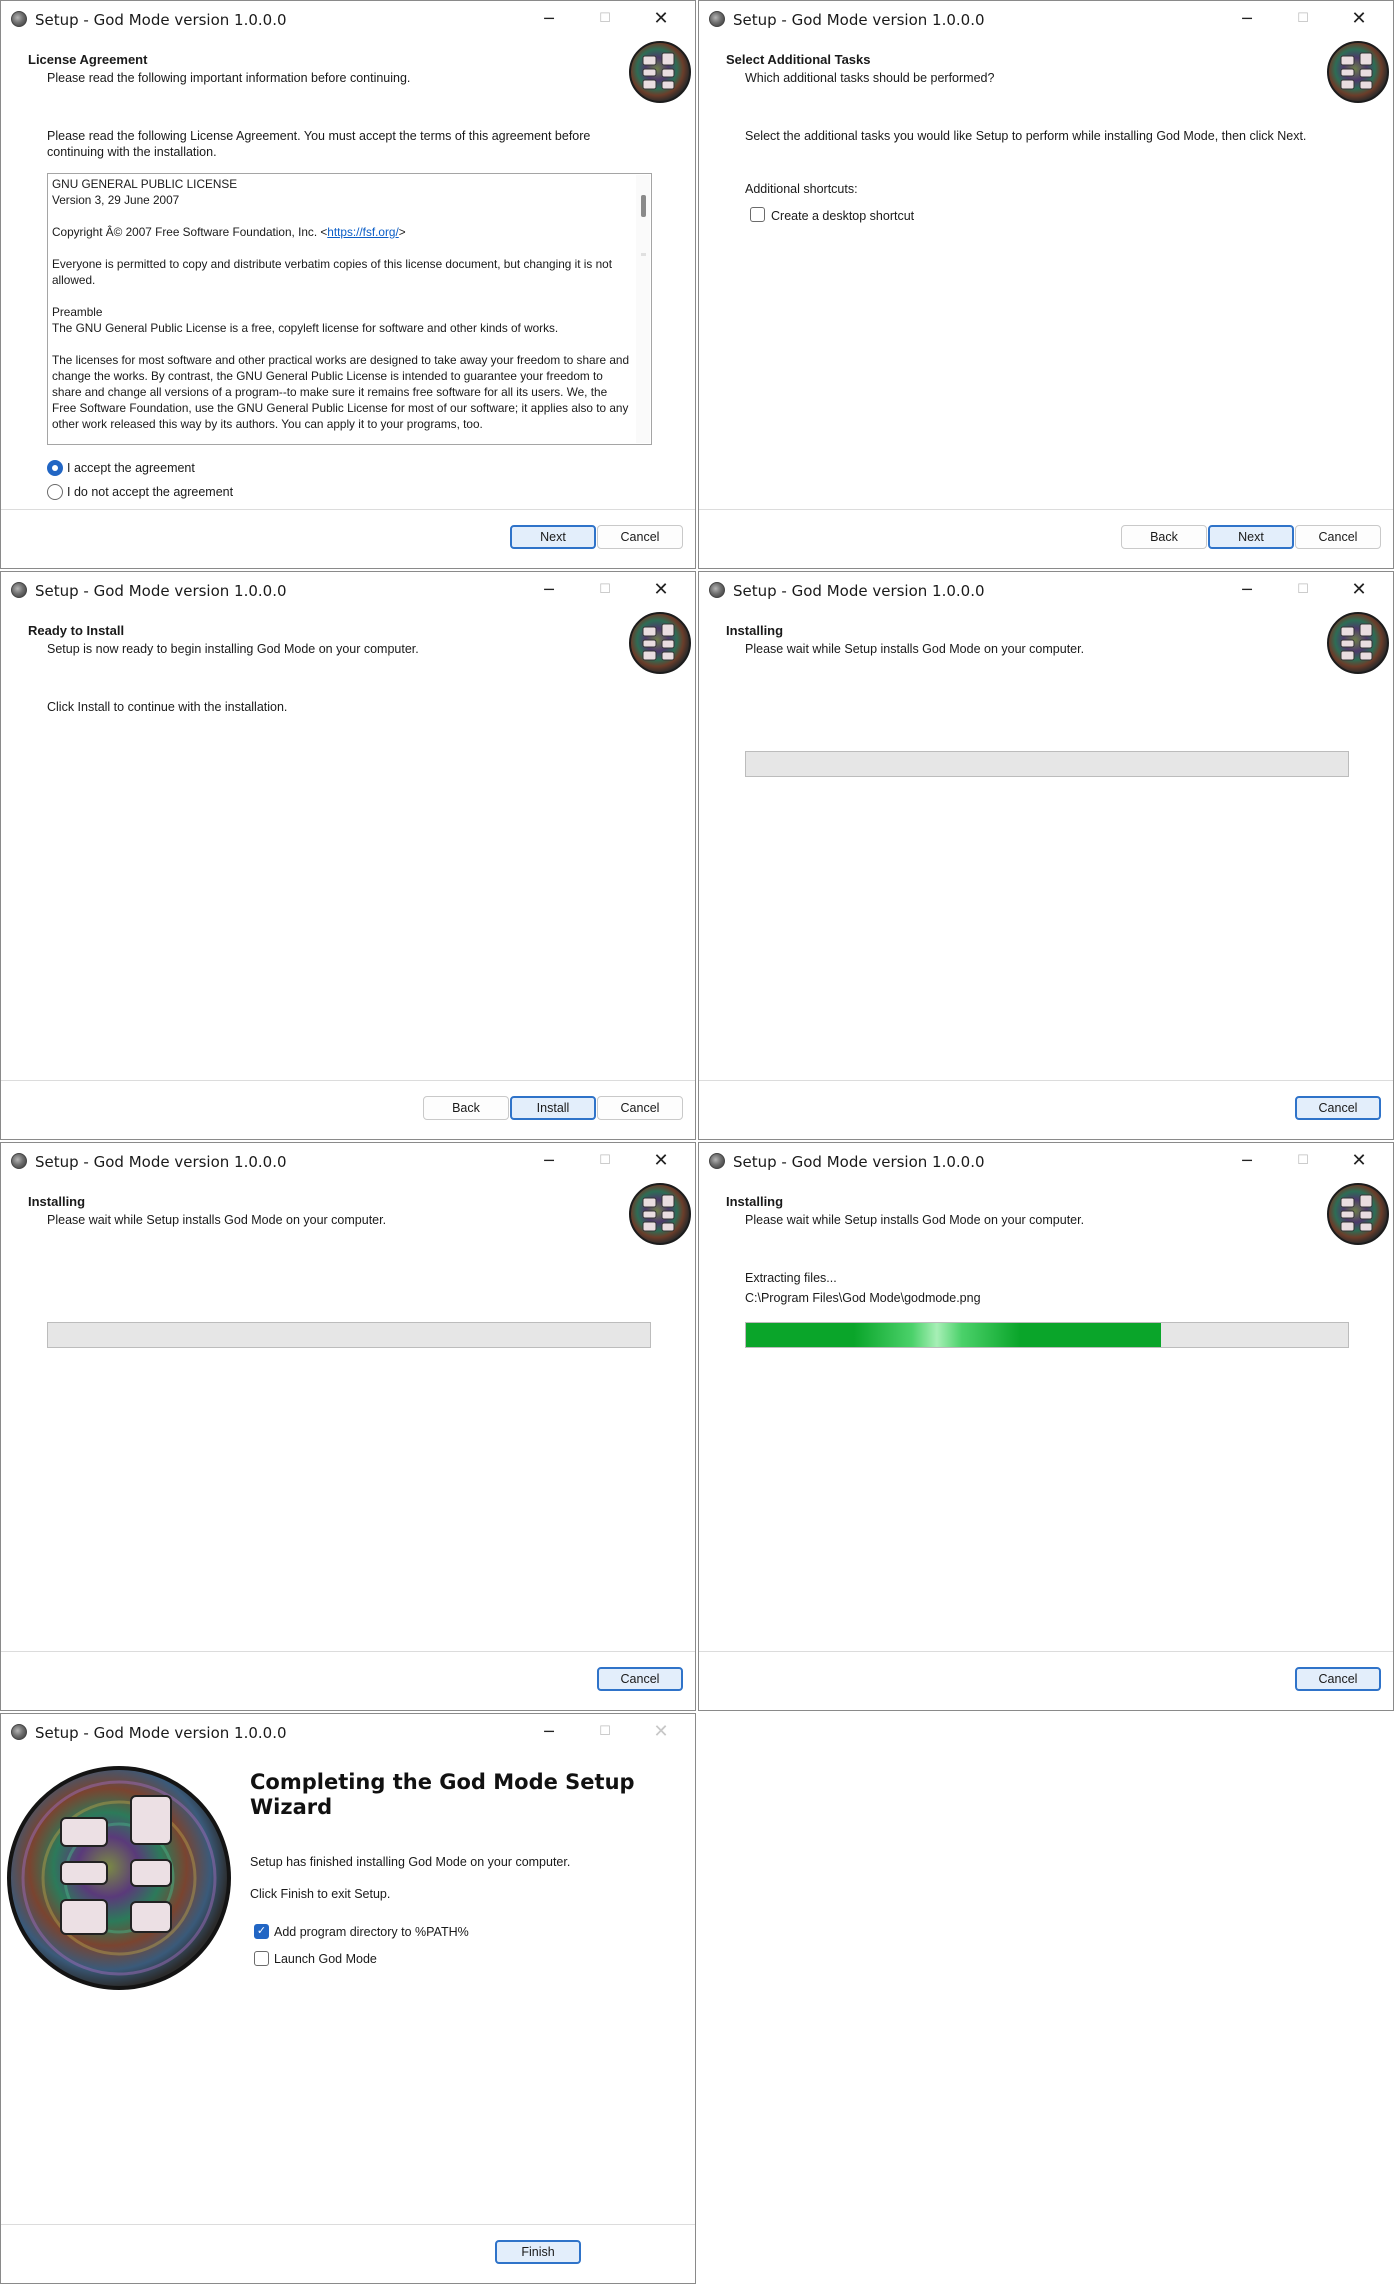 The height and width of the screenshot is (2284, 1396). Describe the element at coordinates (371, 1932) in the screenshot. I see `add-path-label: Add program directory to %PATH%` at that location.